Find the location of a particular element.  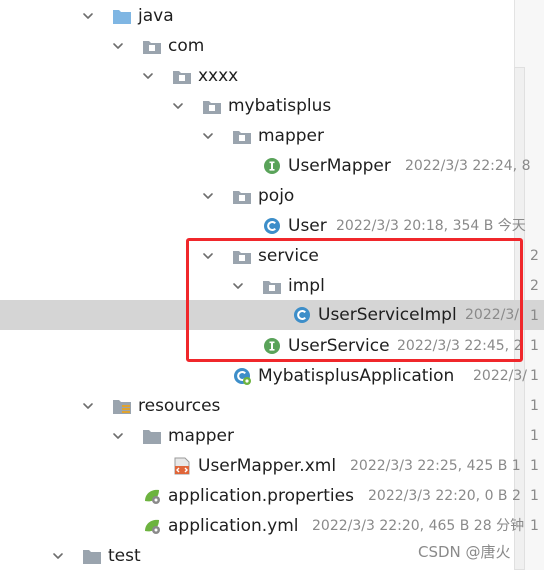

resources-folder-icon is located at coordinates (122, 406).